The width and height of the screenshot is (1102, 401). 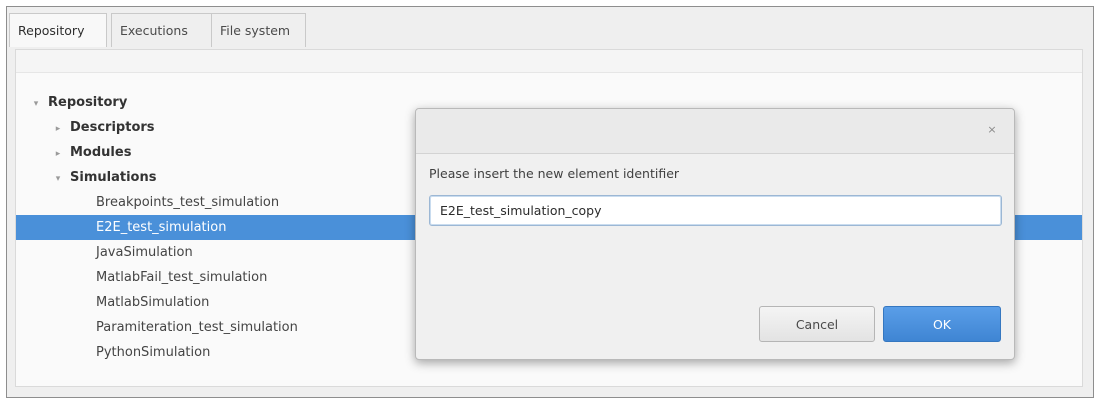 What do you see at coordinates (550, 28) in the screenshot?
I see `tab-bar: Repository Executions File system` at bounding box center [550, 28].